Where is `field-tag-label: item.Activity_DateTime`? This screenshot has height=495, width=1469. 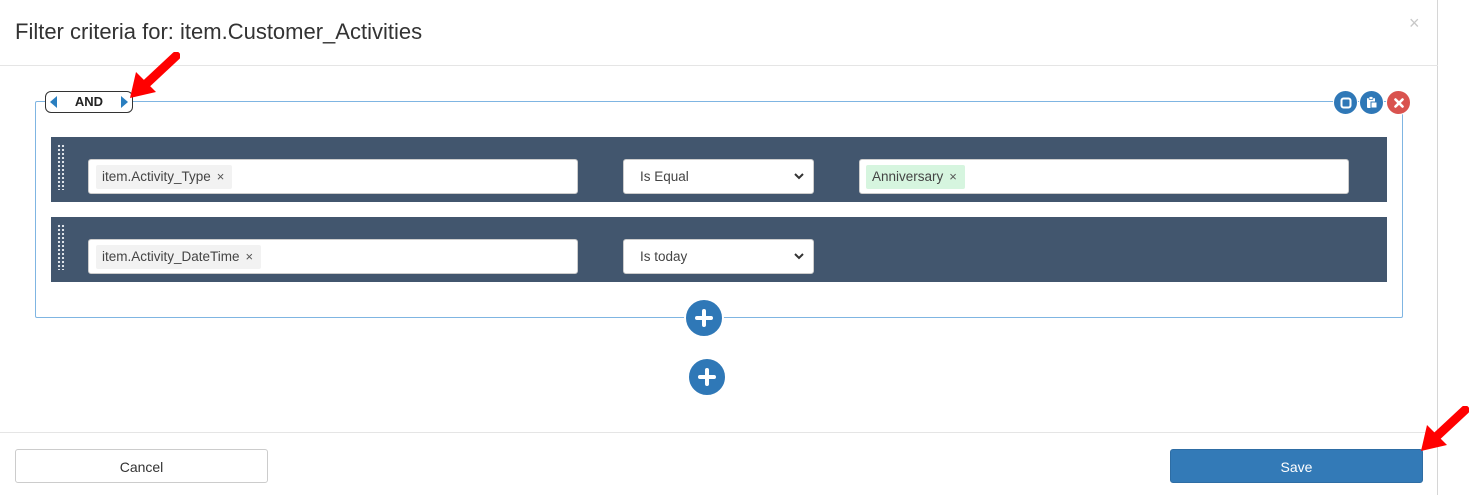 field-tag-label: item.Activity_DateTime is located at coordinates (171, 256).